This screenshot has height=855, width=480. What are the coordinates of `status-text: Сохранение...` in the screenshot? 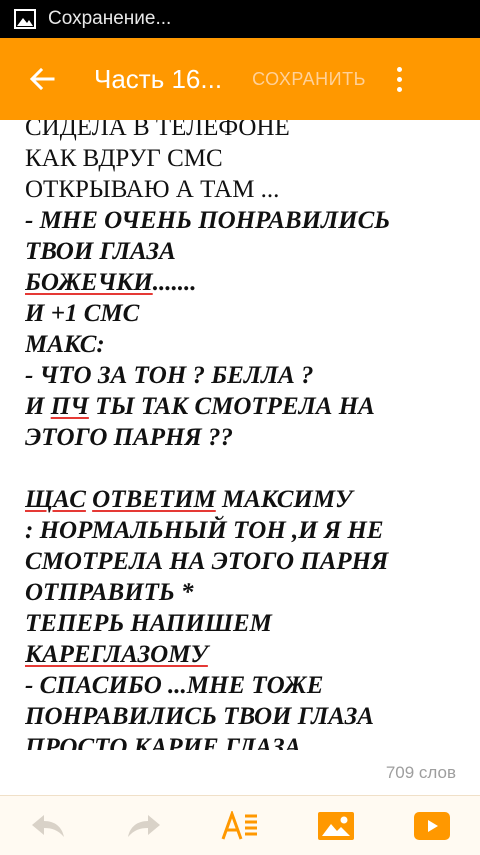 It's located at (110, 18).